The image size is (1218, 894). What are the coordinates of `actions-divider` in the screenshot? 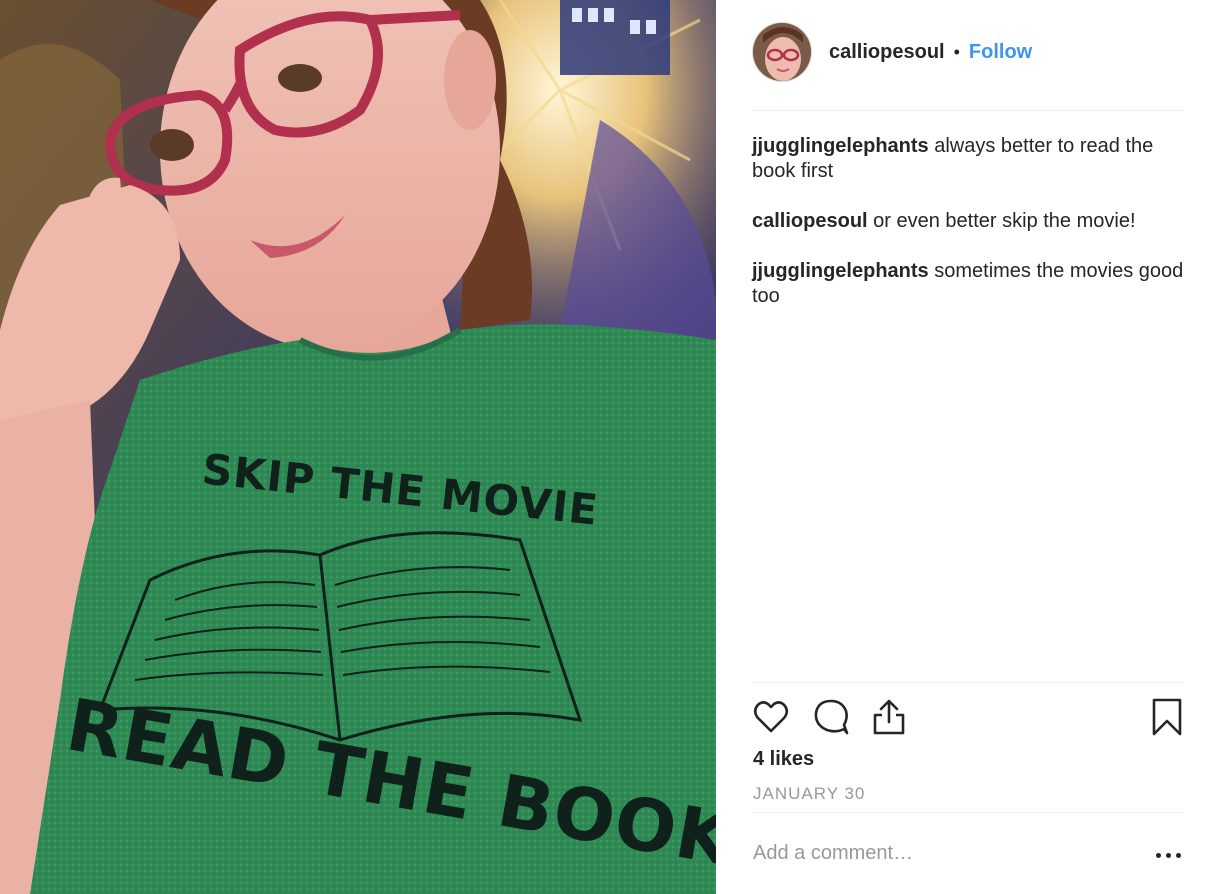 It's located at (968, 682).